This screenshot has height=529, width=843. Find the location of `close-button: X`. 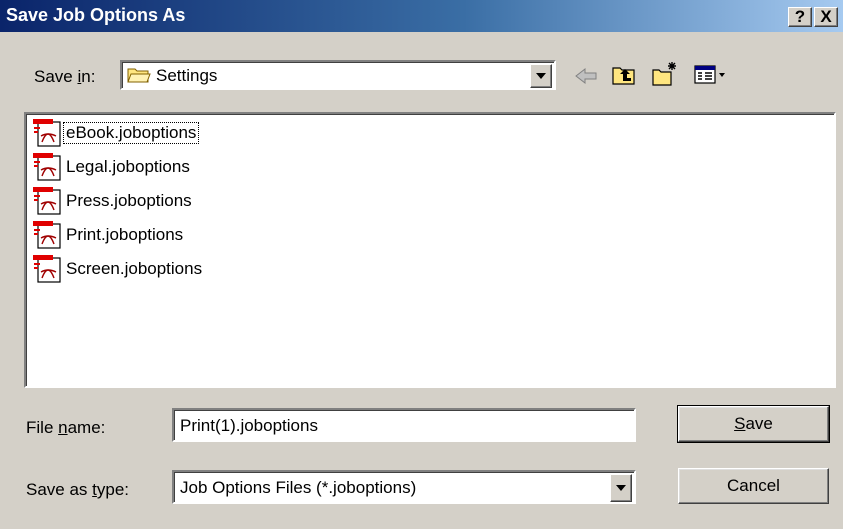

close-button: X is located at coordinates (826, 17).